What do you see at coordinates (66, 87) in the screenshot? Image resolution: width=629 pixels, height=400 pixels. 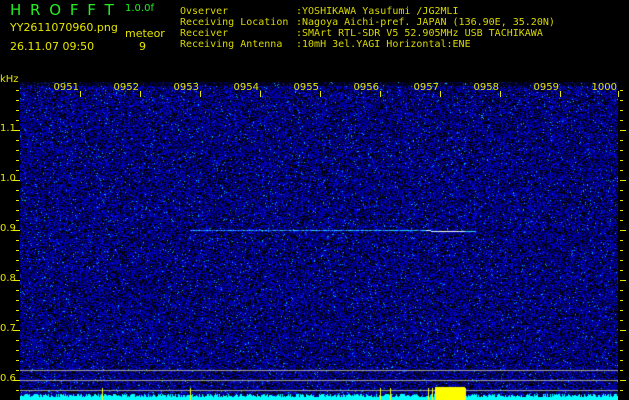 I see `x-tick-label: 0951` at bounding box center [66, 87].